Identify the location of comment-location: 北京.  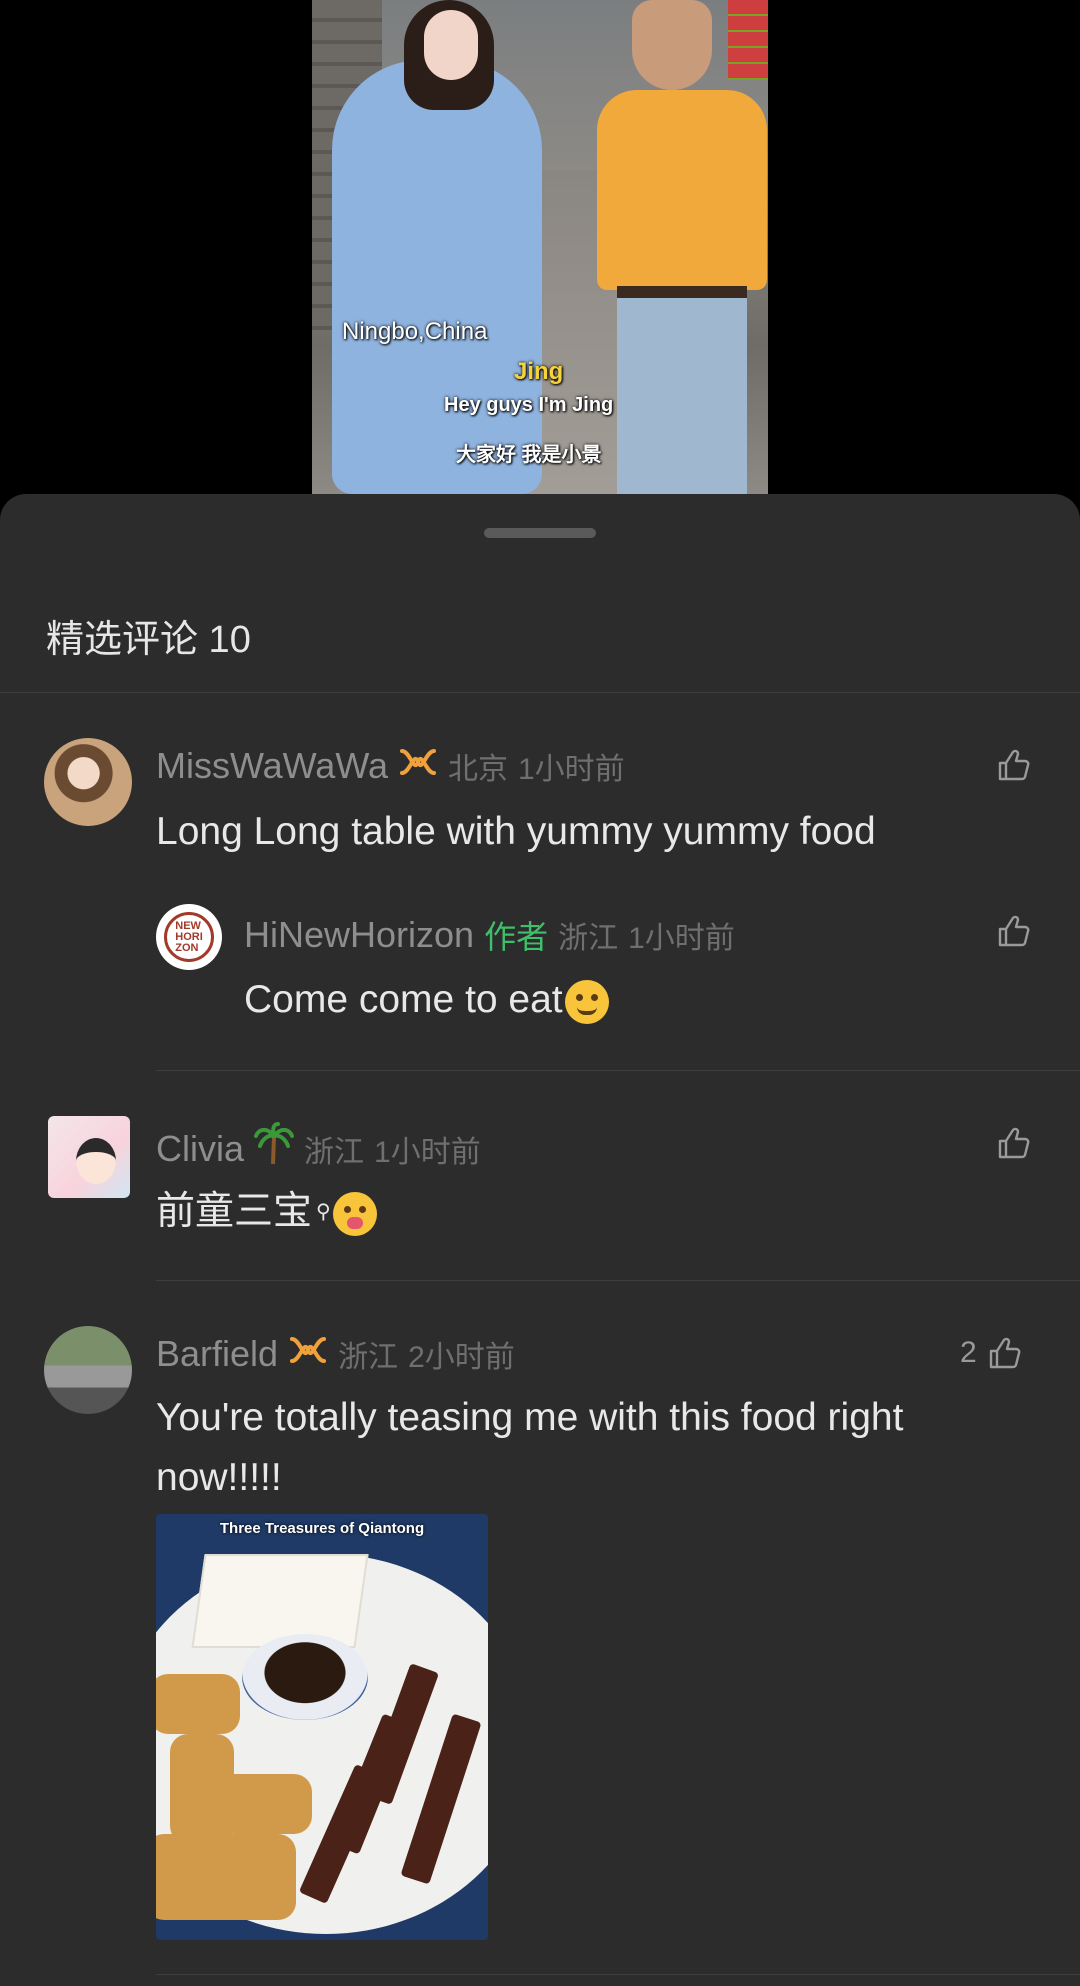
(477, 769).